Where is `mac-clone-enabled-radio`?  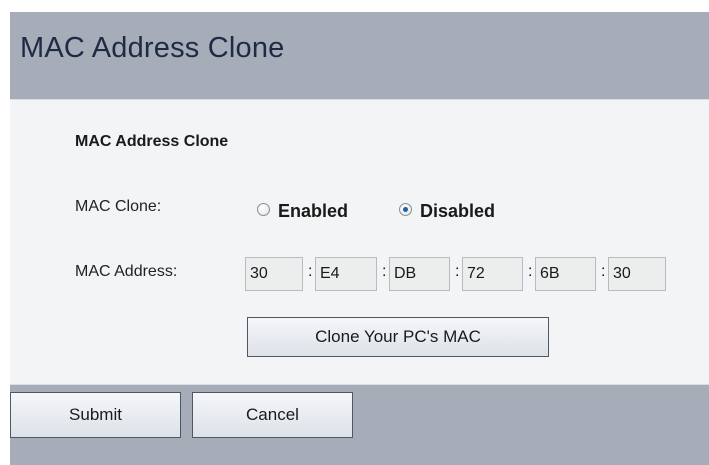 mac-clone-enabled-radio is located at coordinates (263, 209).